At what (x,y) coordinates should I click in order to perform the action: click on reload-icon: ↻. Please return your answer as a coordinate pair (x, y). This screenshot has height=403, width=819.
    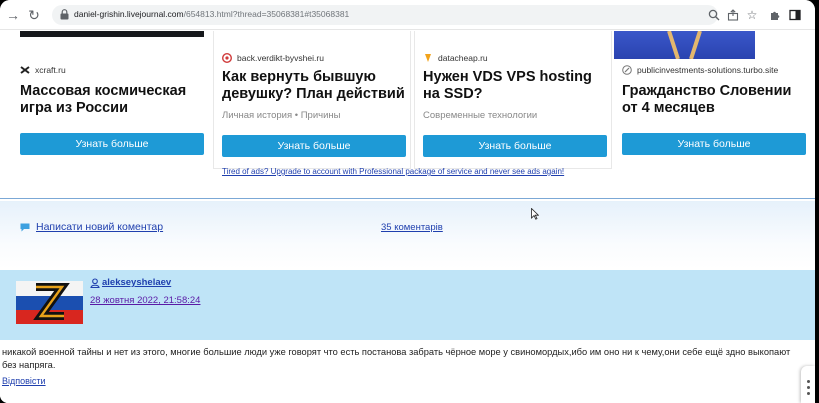
    Looking at the image, I should click on (34, 15).